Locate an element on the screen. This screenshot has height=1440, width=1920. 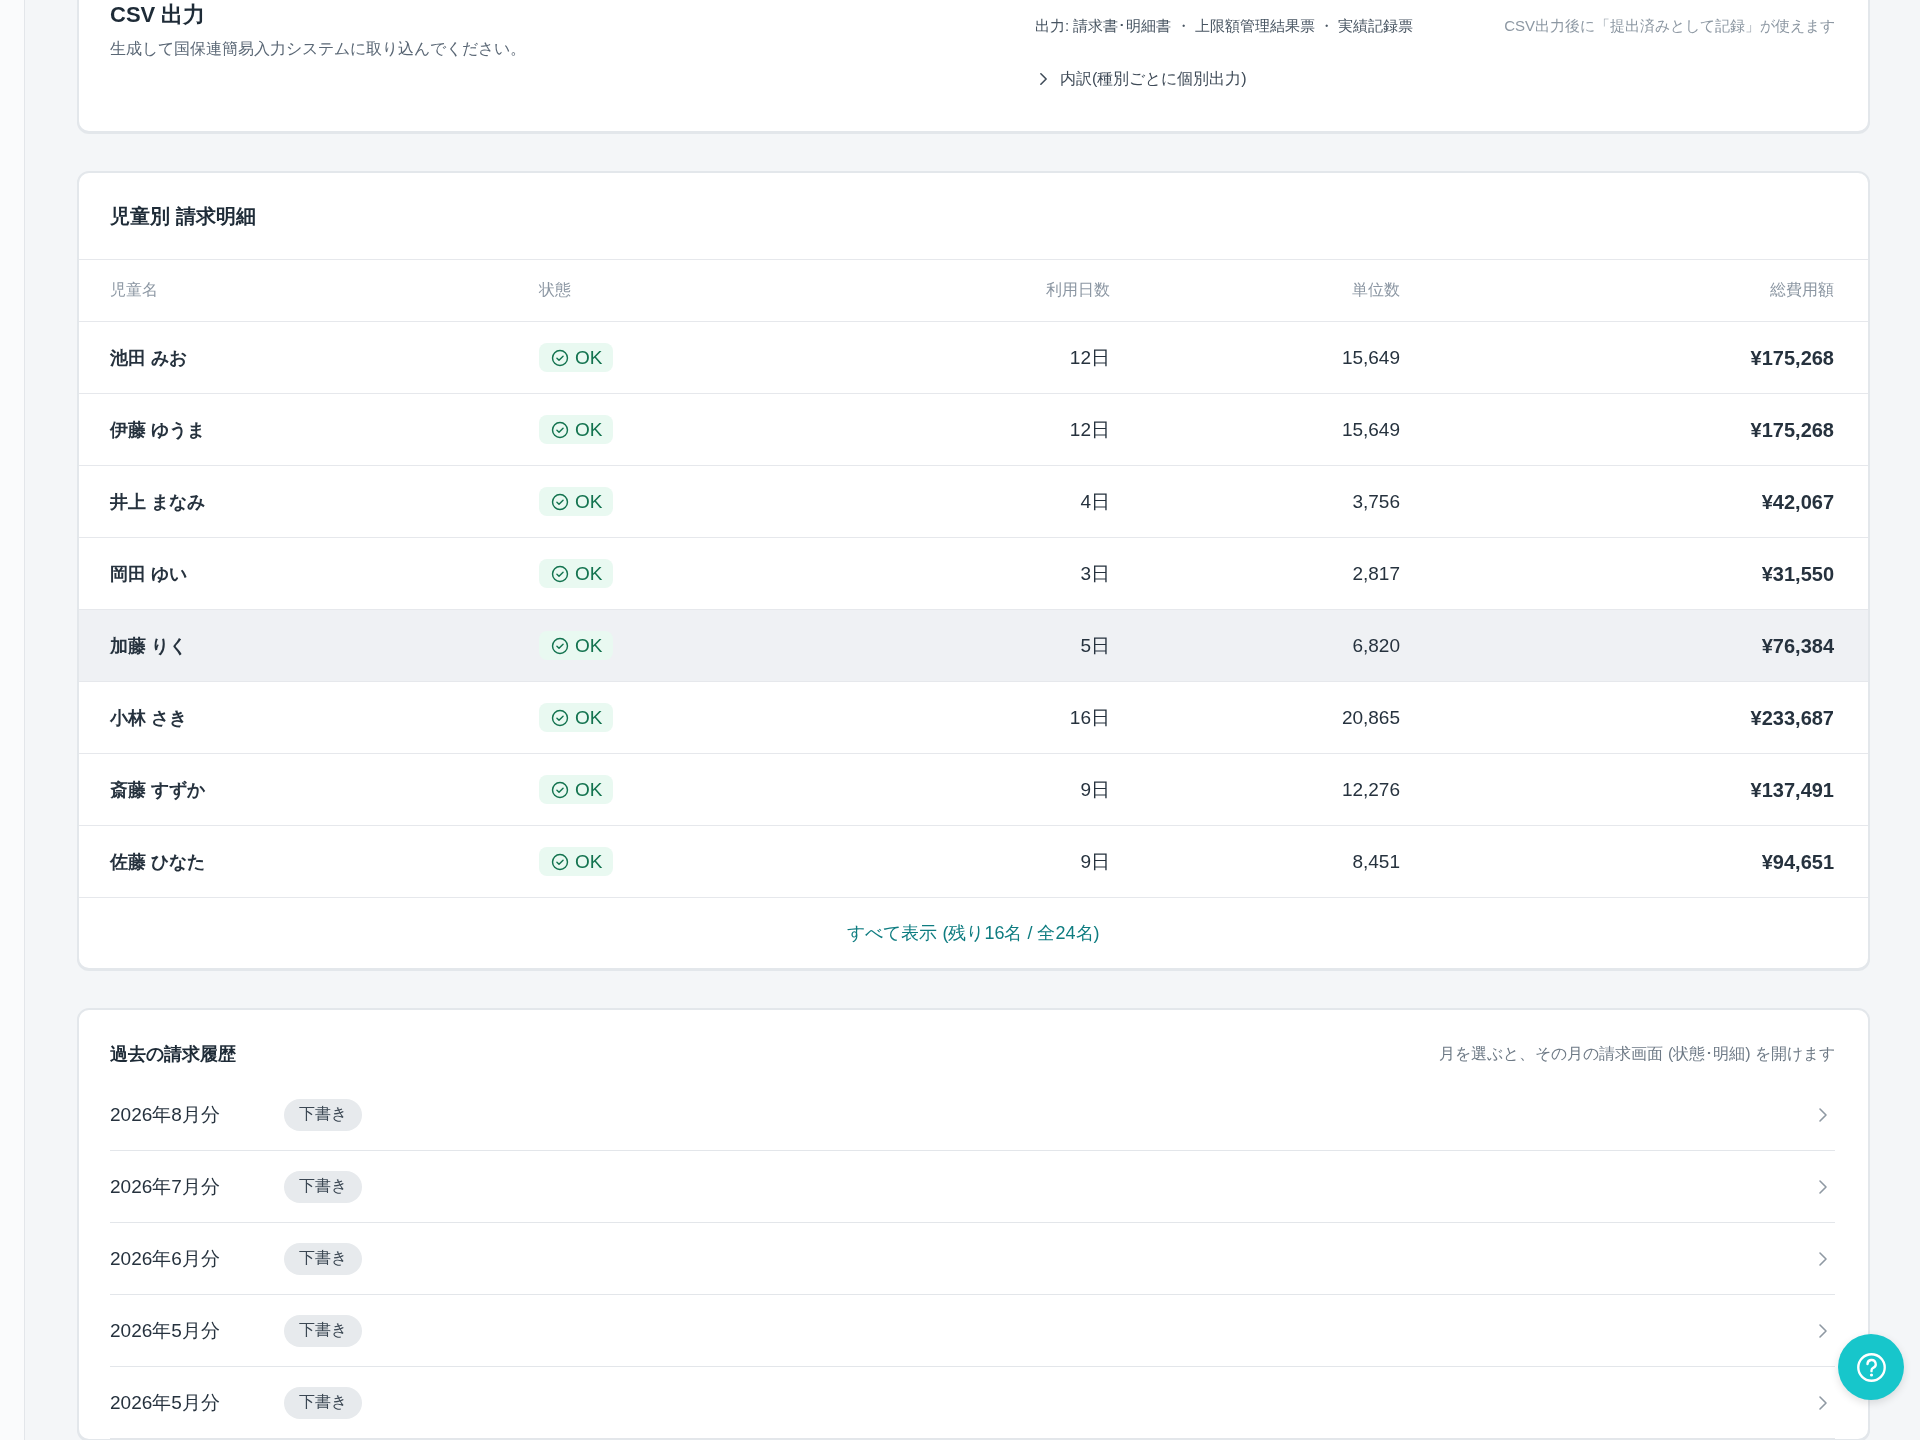
month-label: 2026年7月分 is located at coordinates (165, 1186).